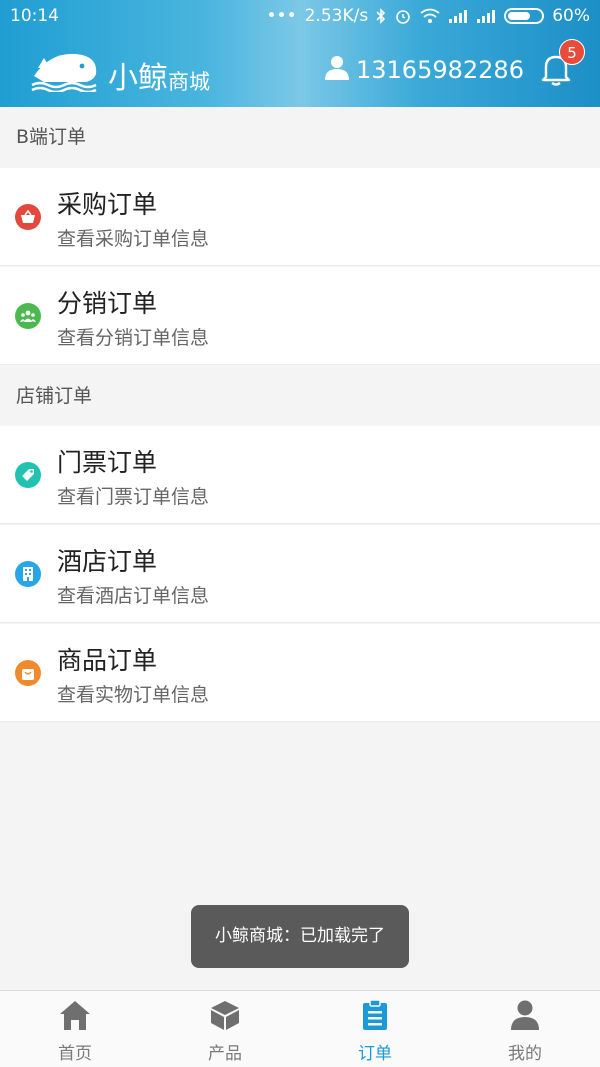 The width and height of the screenshot is (600, 1067). Describe the element at coordinates (28, 475) in the screenshot. I see `ticket-tag-icon` at that location.